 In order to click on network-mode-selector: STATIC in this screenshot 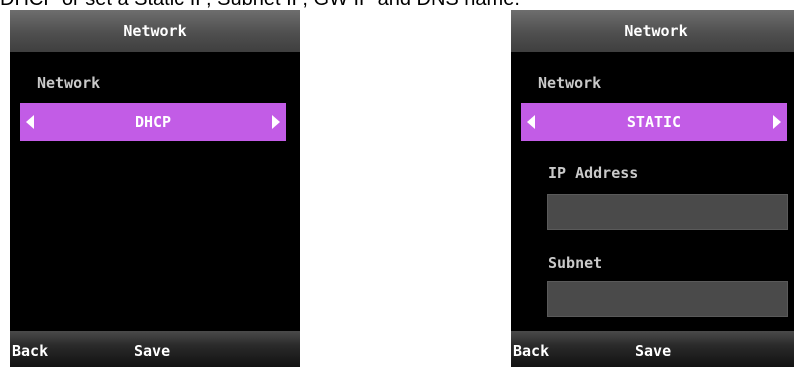, I will do `click(654, 122)`.